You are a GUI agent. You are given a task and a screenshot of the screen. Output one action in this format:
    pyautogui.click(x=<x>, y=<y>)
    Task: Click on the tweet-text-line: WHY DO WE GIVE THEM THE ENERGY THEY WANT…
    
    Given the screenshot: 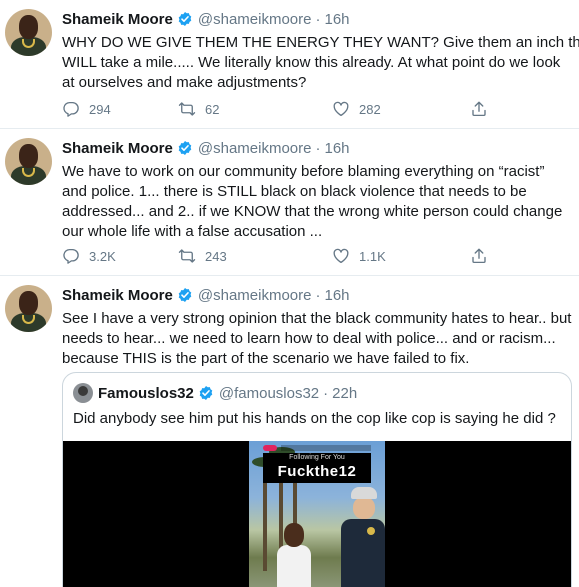 What is the action you would take?
    pyautogui.click(x=320, y=42)
    